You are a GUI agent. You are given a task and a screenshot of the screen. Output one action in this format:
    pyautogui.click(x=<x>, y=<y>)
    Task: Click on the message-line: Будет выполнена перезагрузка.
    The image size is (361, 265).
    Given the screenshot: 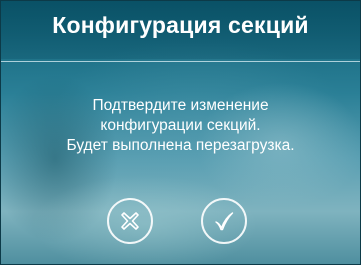 What is the action you would take?
    pyautogui.click(x=180, y=145)
    